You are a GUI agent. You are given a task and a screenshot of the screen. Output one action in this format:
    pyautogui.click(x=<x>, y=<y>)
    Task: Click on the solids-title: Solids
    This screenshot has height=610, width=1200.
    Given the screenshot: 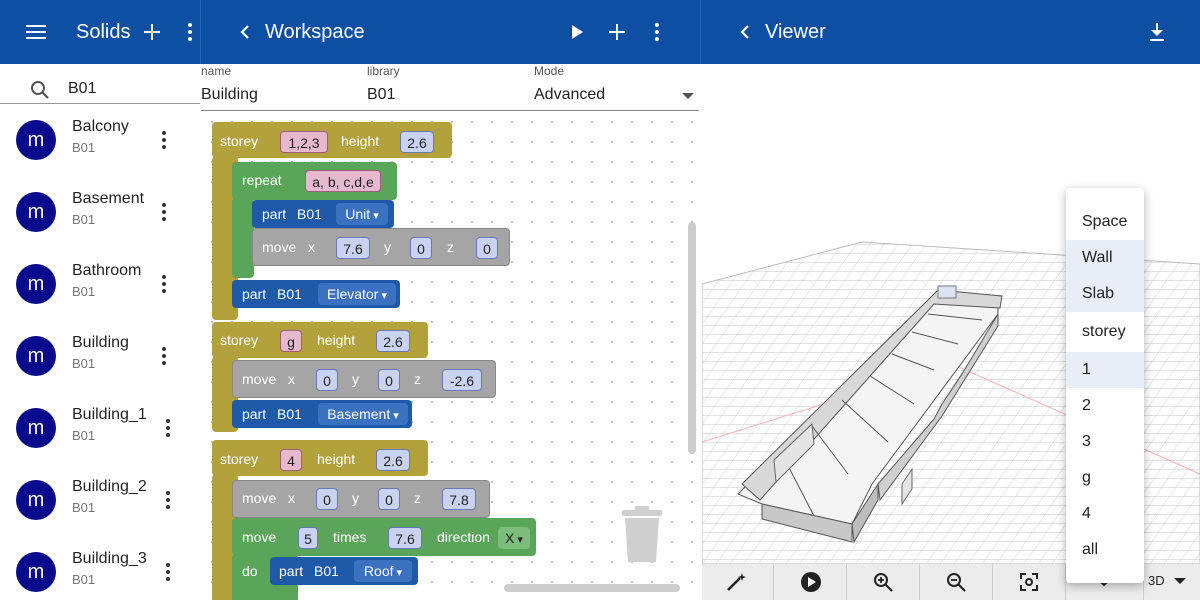 What is the action you would take?
    pyautogui.click(x=103, y=32)
    